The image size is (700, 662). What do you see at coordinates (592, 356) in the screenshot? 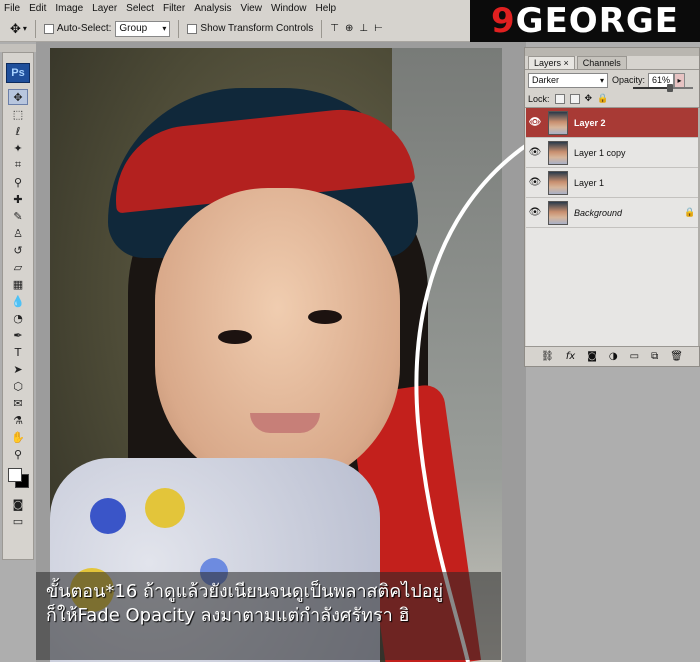
I see `add-mask-icon: ◙` at bounding box center [592, 356].